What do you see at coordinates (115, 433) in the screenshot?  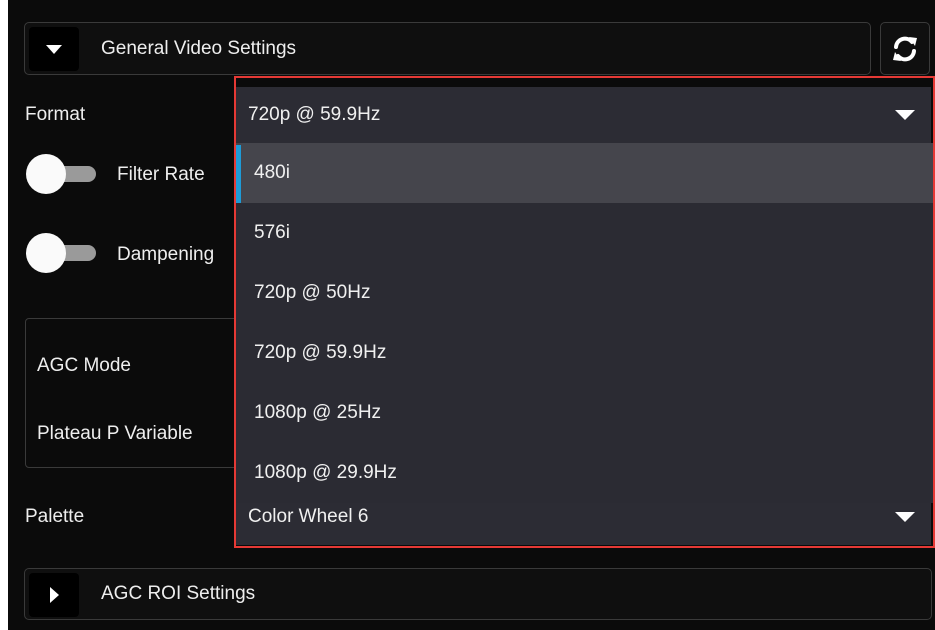 I see `plateau-p-variable-label: Plateau P Variable` at bounding box center [115, 433].